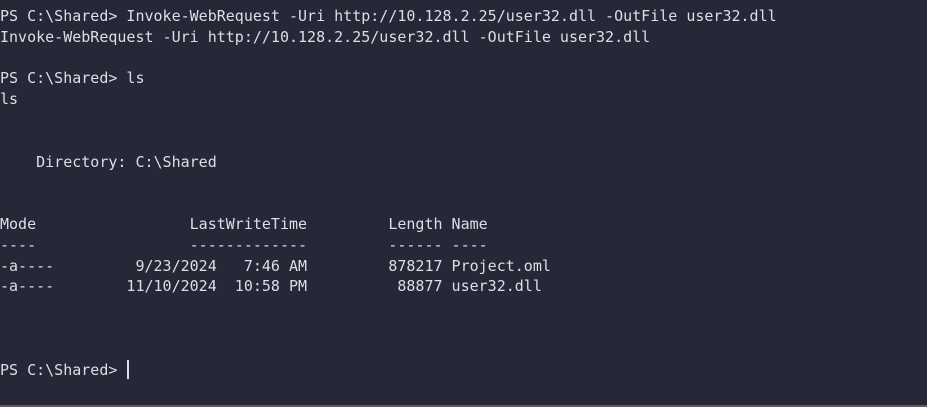 The height and width of the screenshot is (407, 927). I want to click on listing-column-headers: Mode LastWriteTime Length Name, so click(244, 223).